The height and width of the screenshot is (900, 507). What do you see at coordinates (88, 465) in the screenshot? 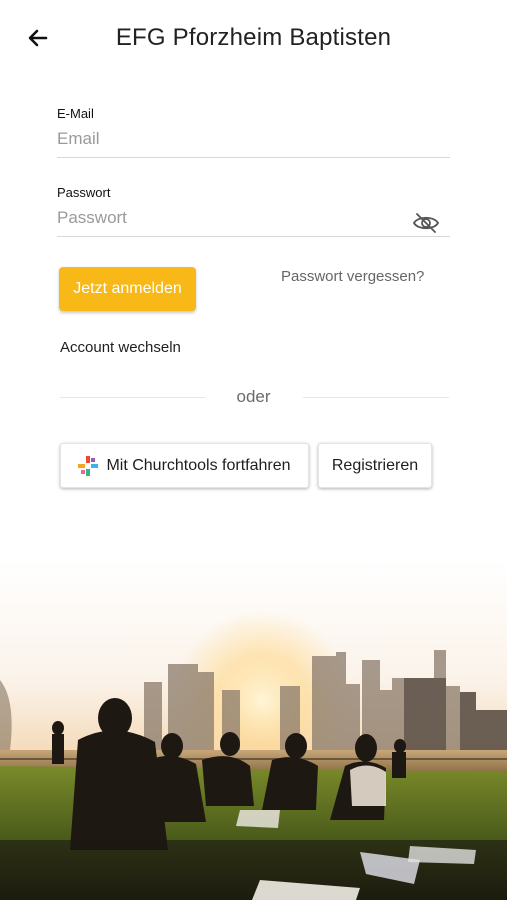
I see `churchtools-logo-icon` at bounding box center [88, 465].